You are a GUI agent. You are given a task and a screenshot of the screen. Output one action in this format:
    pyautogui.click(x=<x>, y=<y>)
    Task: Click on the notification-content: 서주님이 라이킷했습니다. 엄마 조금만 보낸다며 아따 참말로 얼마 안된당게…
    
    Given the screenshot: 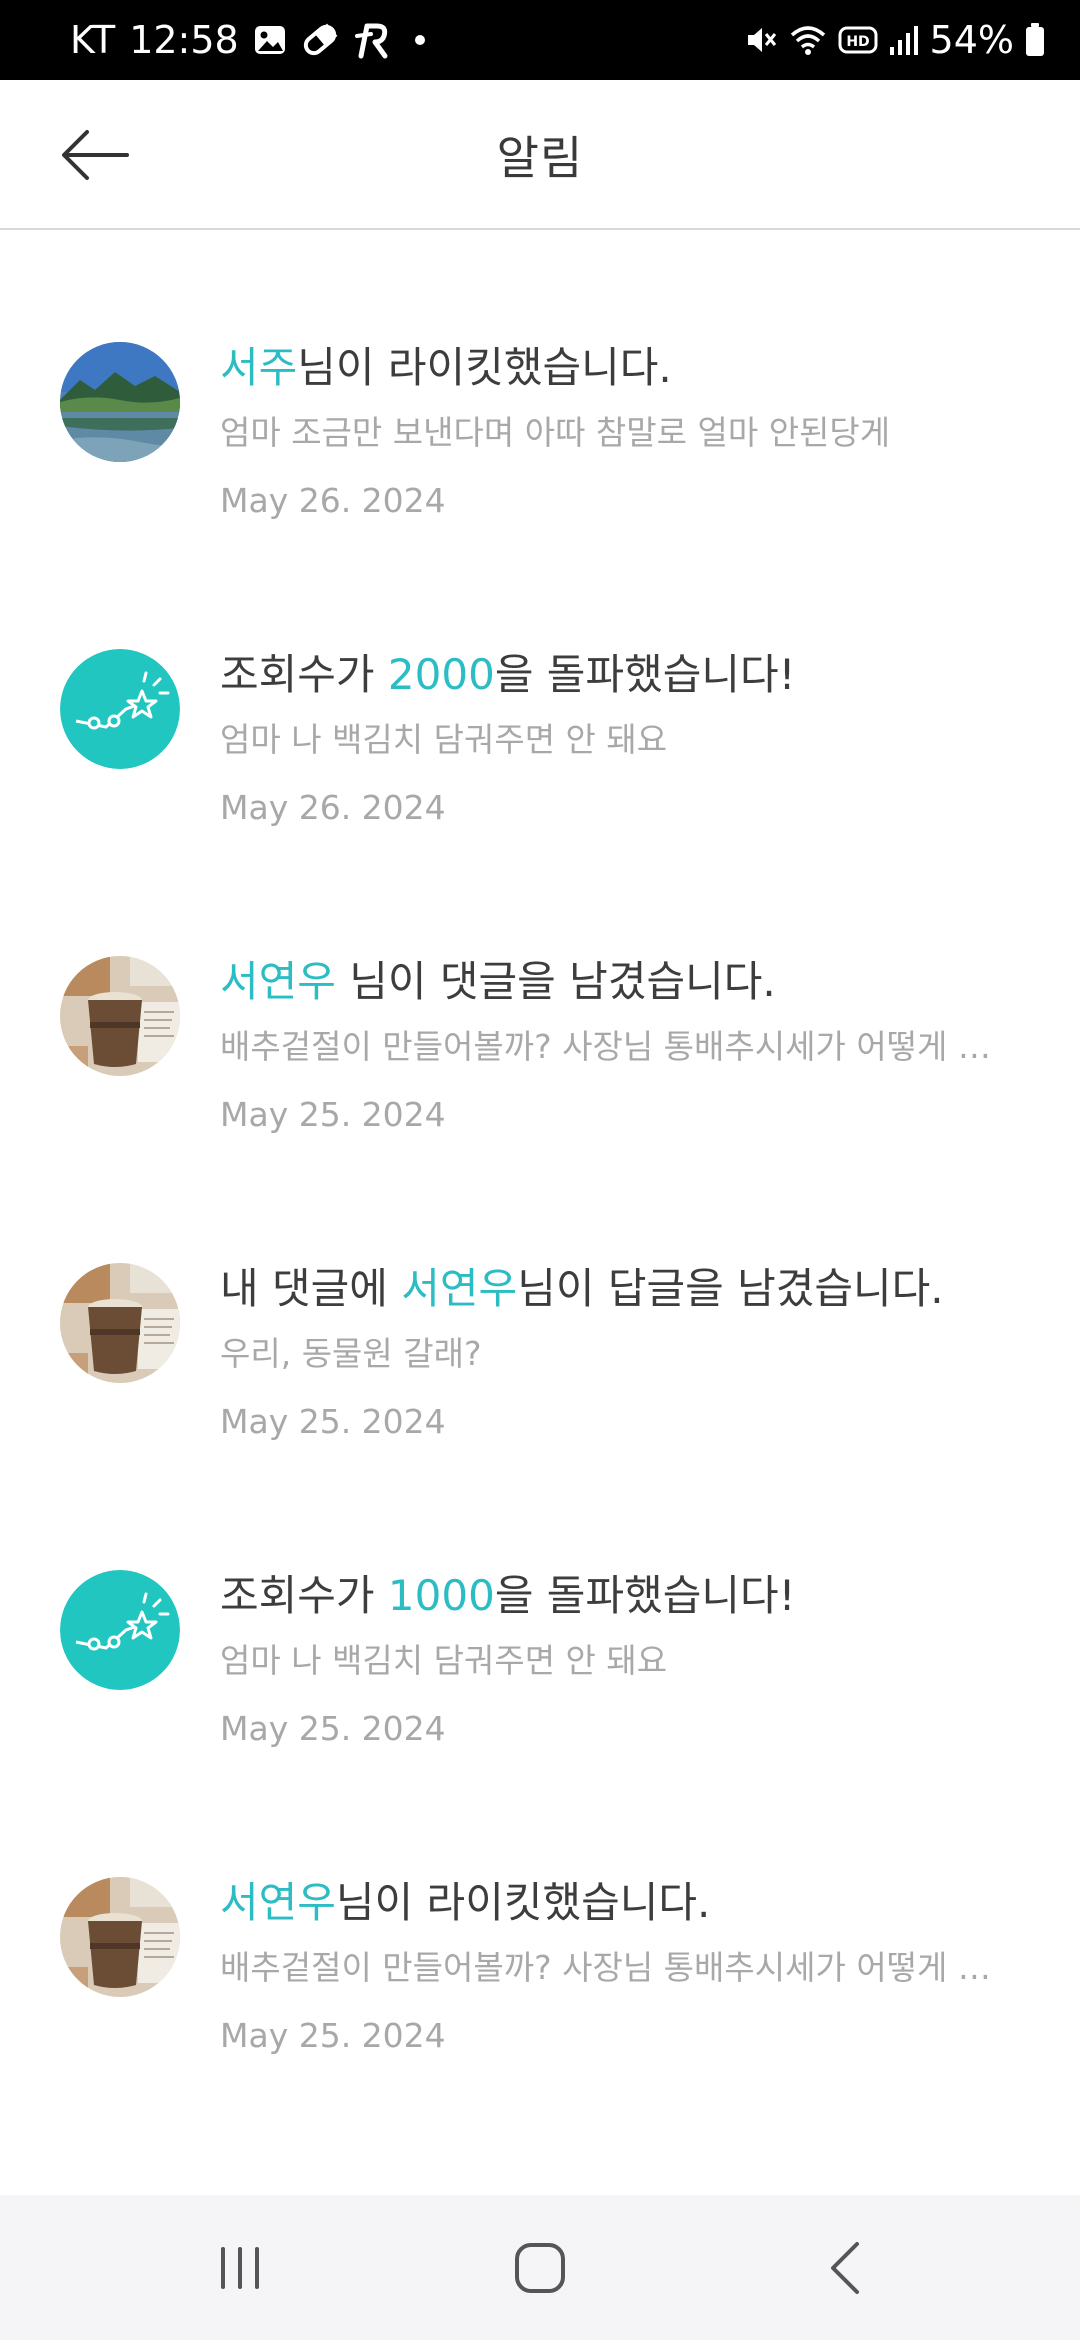 What is the action you would take?
    pyautogui.click(x=630, y=432)
    